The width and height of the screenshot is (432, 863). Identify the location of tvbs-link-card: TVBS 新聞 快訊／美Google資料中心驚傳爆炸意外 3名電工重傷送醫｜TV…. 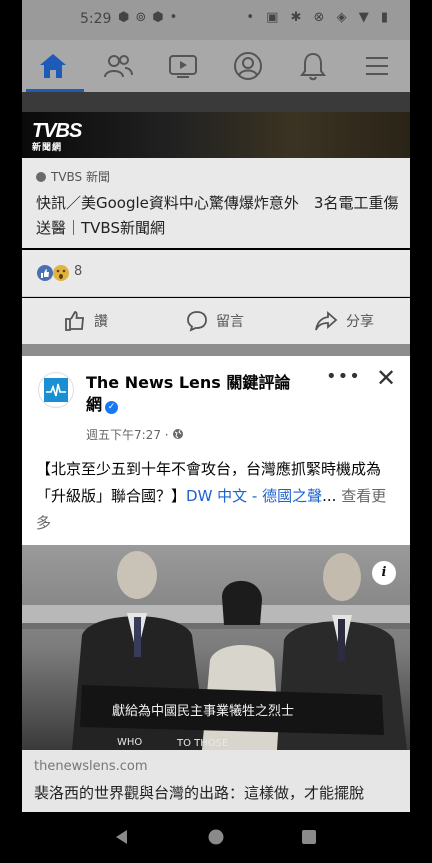
(216, 203).